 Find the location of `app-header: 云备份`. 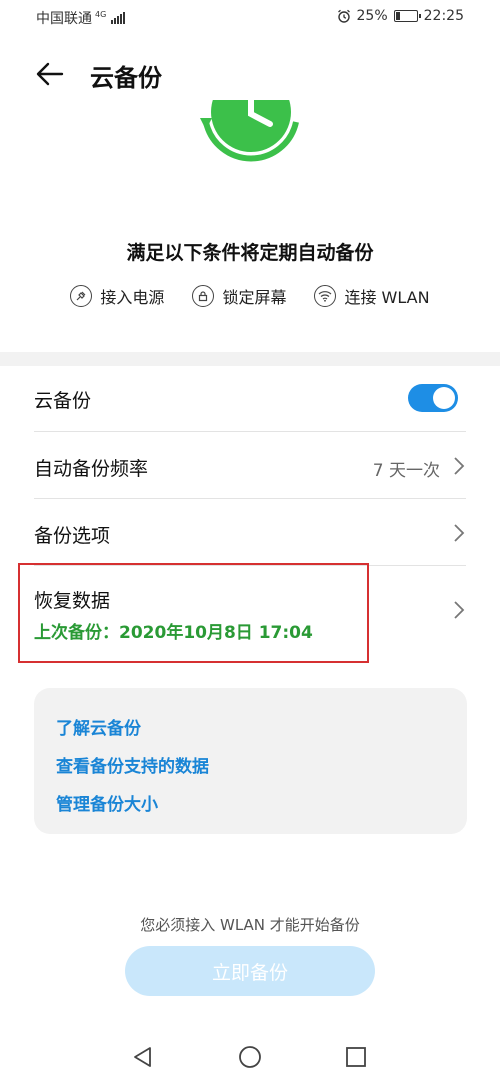

app-header: 云备份 is located at coordinates (250, 74).